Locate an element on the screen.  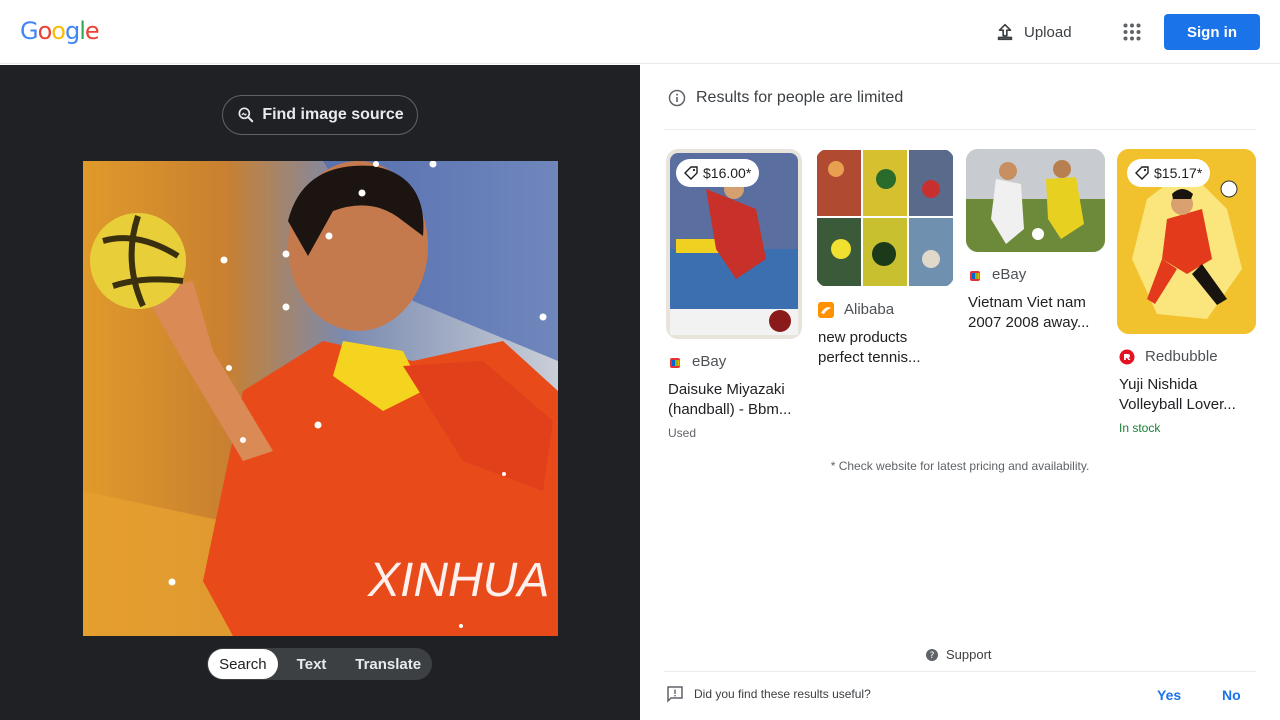
feedback-yes-button: Yes is located at coordinates (1169, 695).